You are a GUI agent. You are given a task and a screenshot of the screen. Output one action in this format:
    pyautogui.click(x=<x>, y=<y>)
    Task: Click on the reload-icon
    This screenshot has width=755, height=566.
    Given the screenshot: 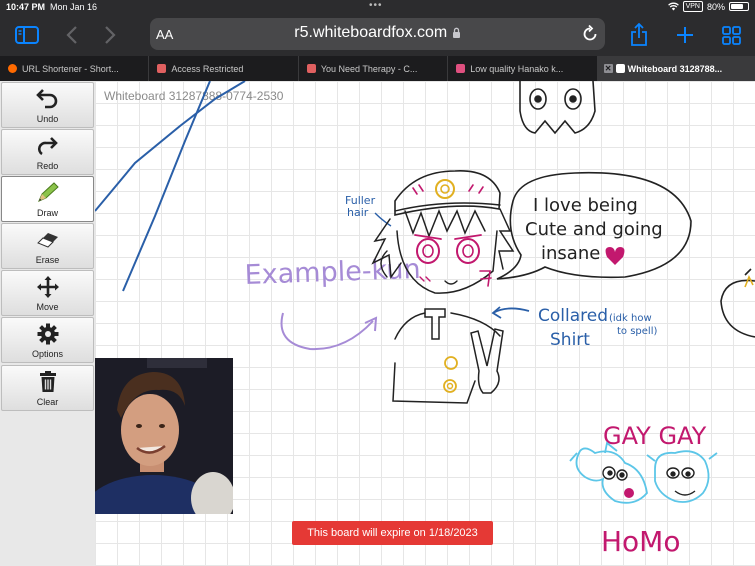 What is the action you would take?
    pyautogui.click(x=590, y=36)
    